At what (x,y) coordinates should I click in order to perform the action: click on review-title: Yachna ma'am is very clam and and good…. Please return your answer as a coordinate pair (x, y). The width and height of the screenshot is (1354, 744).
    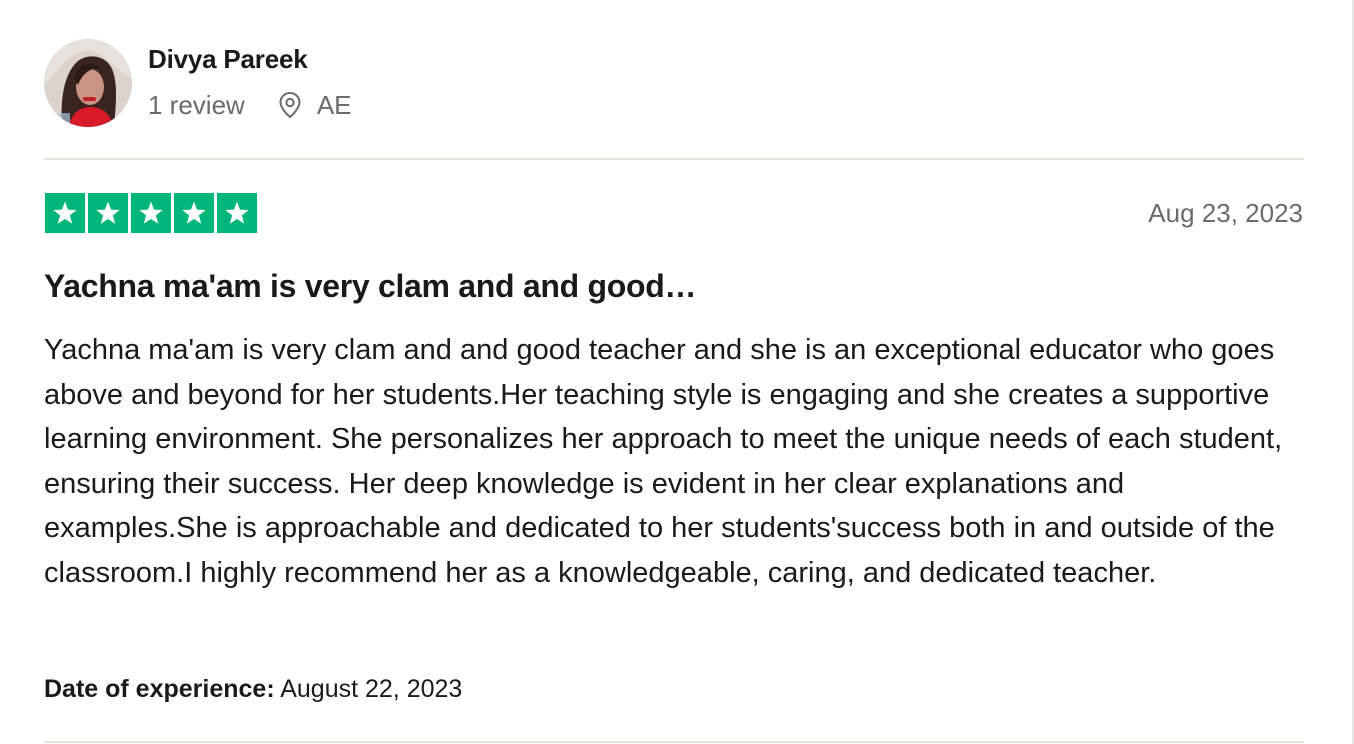
    Looking at the image, I should click on (370, 286).